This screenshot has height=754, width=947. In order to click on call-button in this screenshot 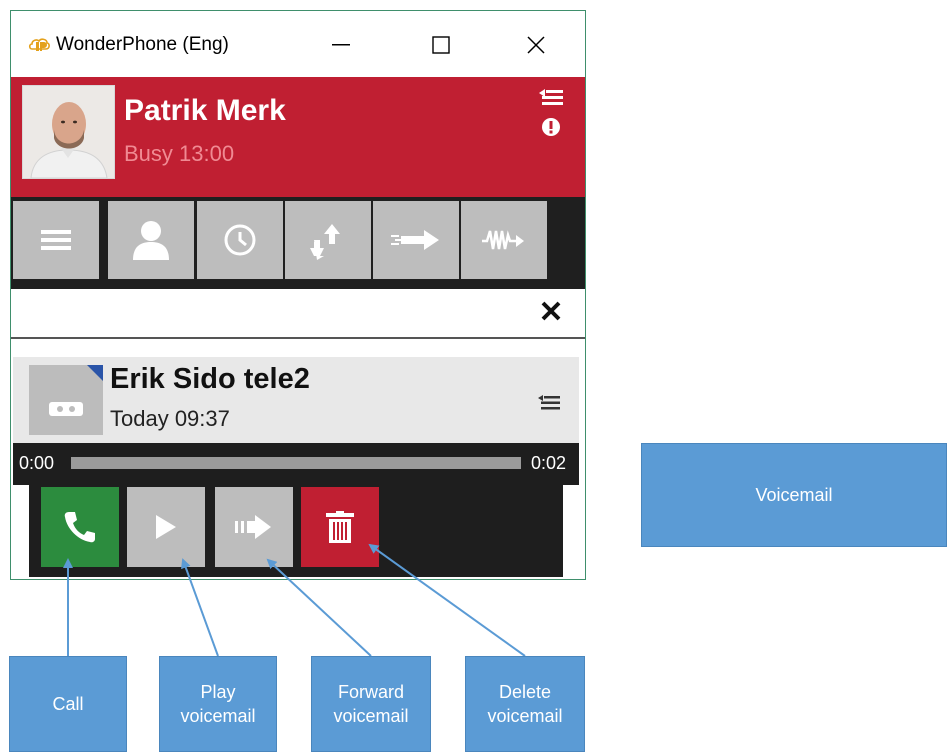, I will do `click(80, 527)`.